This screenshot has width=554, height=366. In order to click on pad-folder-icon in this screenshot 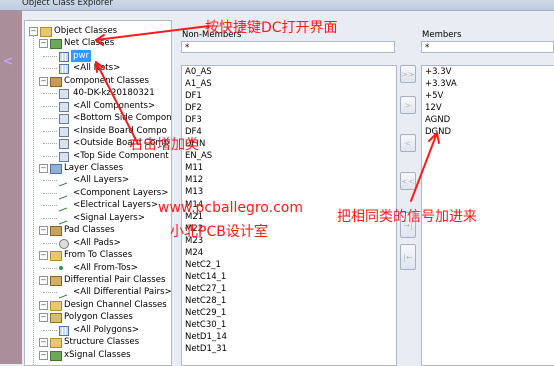, I will do `click(56, 231)`.